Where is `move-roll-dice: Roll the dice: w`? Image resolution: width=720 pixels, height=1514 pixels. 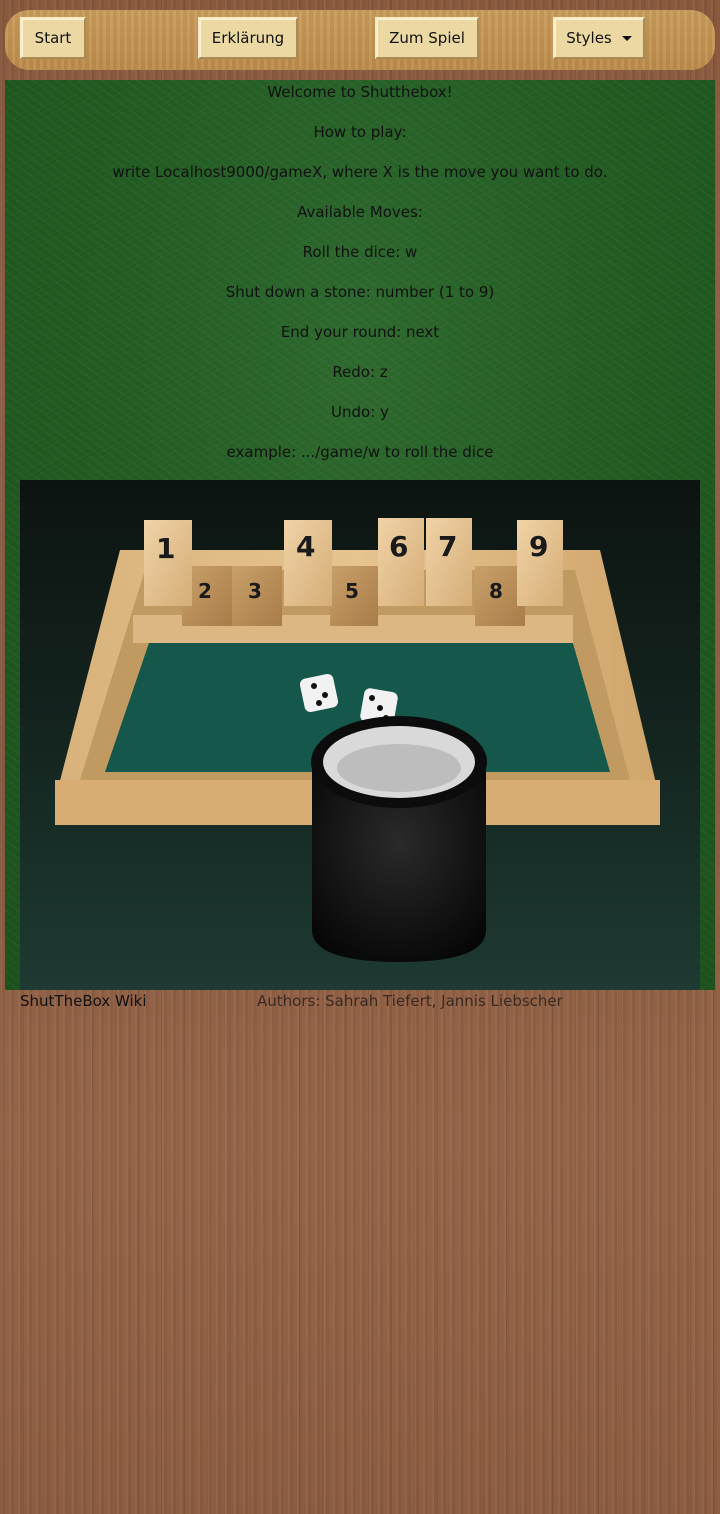
move-roll-dice: Roll the dice: w is located at coordinates (360, 252).